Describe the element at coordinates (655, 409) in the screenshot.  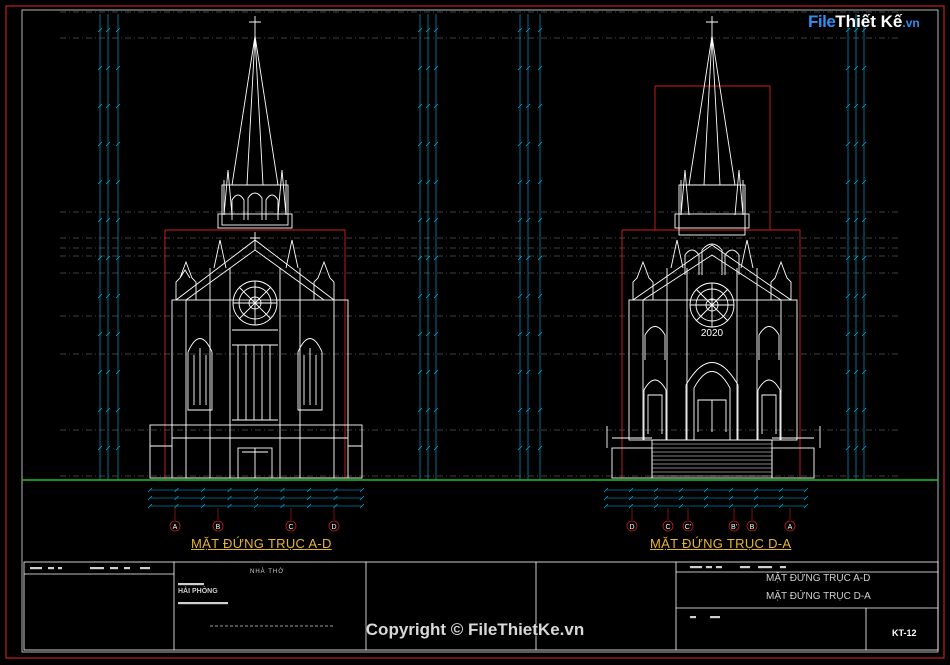
I see `side-door-right-a` at that location.